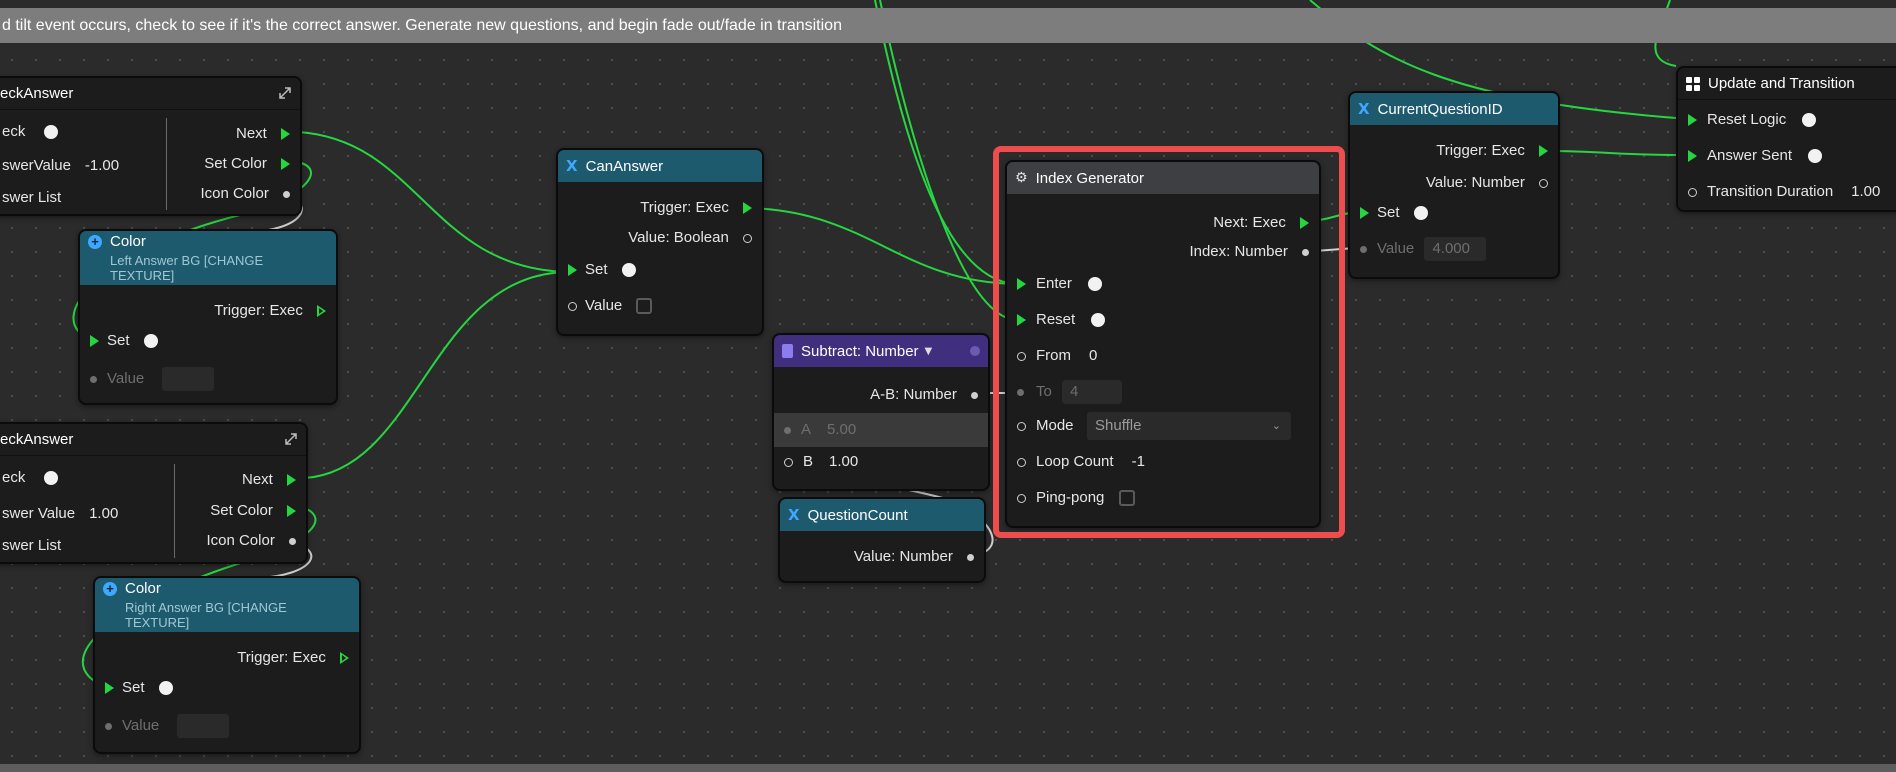 The image size is (1896, 772). I want to click on transition-duration-input: Transition Duration 1.00, so click(1784, 192).